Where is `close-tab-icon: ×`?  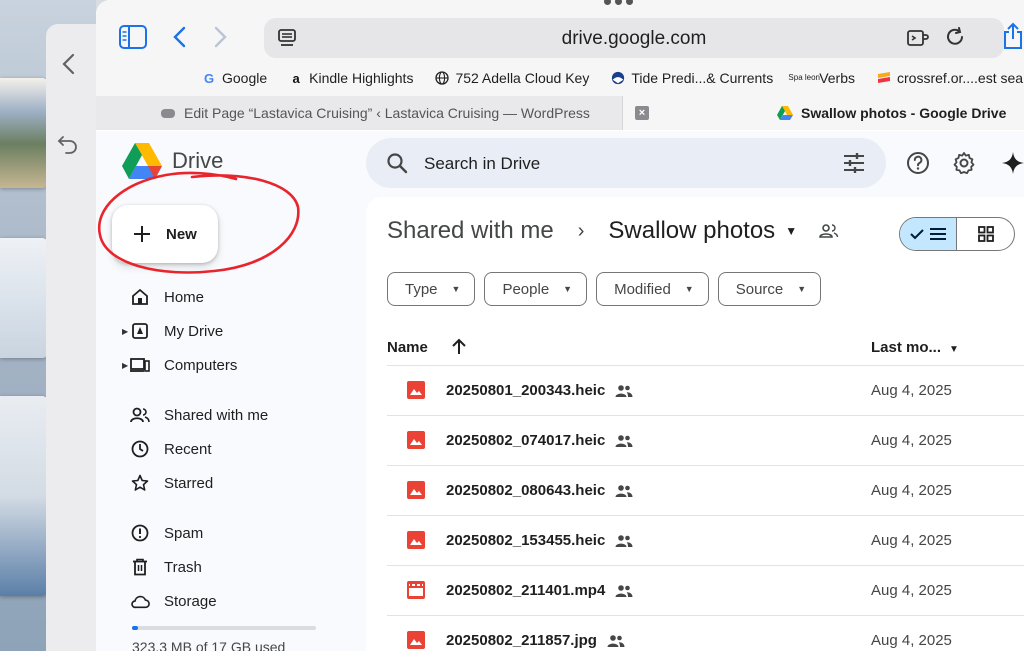 close-tab-icon: × is located at coordinates (642, 113).